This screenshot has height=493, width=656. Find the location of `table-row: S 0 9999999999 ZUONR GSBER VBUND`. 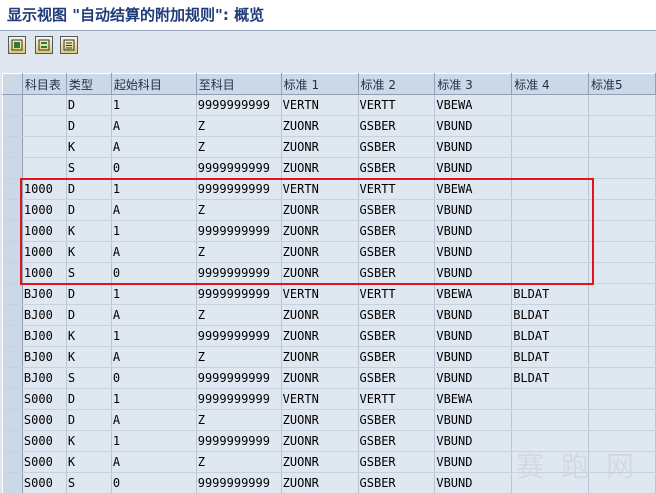

table-row: S 0 9999999999 ZUONR GSBER VBUND is located at coordinates (329, 168).